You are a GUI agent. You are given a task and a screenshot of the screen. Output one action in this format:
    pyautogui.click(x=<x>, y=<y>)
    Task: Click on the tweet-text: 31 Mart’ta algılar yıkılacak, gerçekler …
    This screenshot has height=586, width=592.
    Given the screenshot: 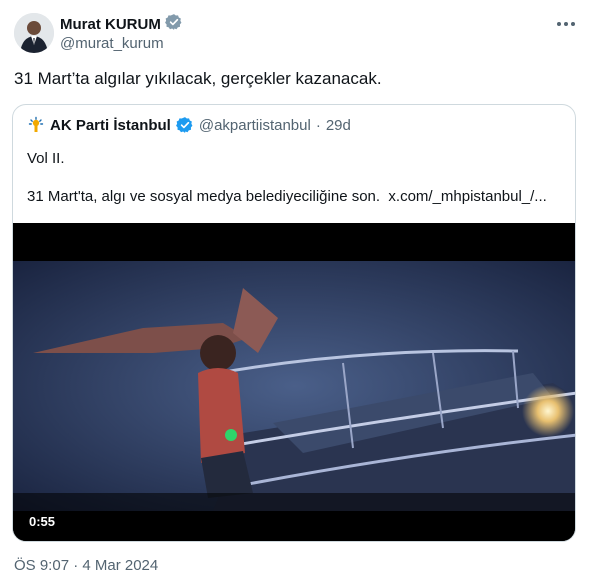 What is the action you would take?
    pyautogui.click(x=198, y=78)
    